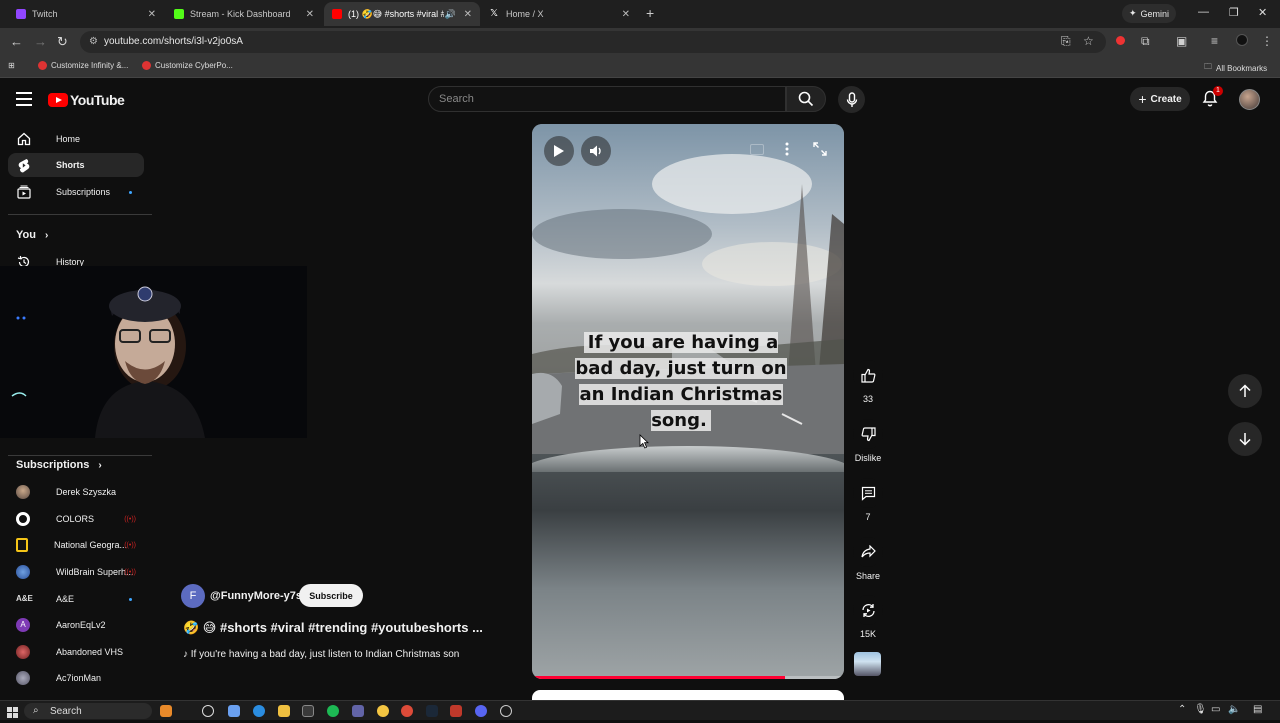  I want to click on subscription-item: WildBrain Superh... ((•)), so click(76, 572).